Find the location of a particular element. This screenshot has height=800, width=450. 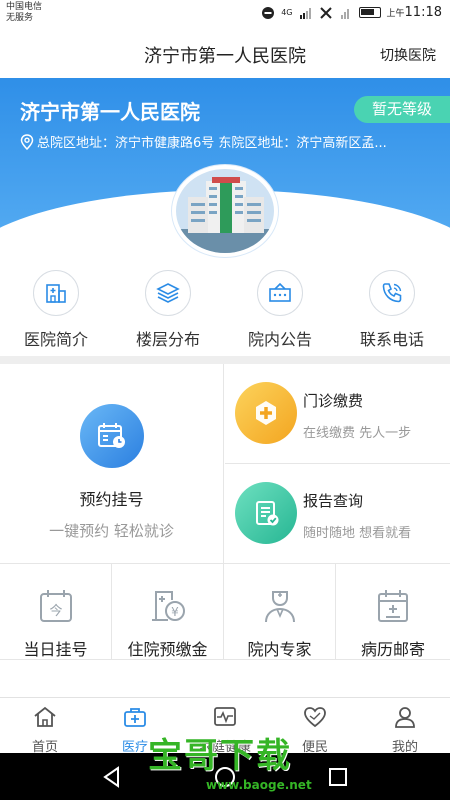

report-check-icon is located at coordinates (267, 513).